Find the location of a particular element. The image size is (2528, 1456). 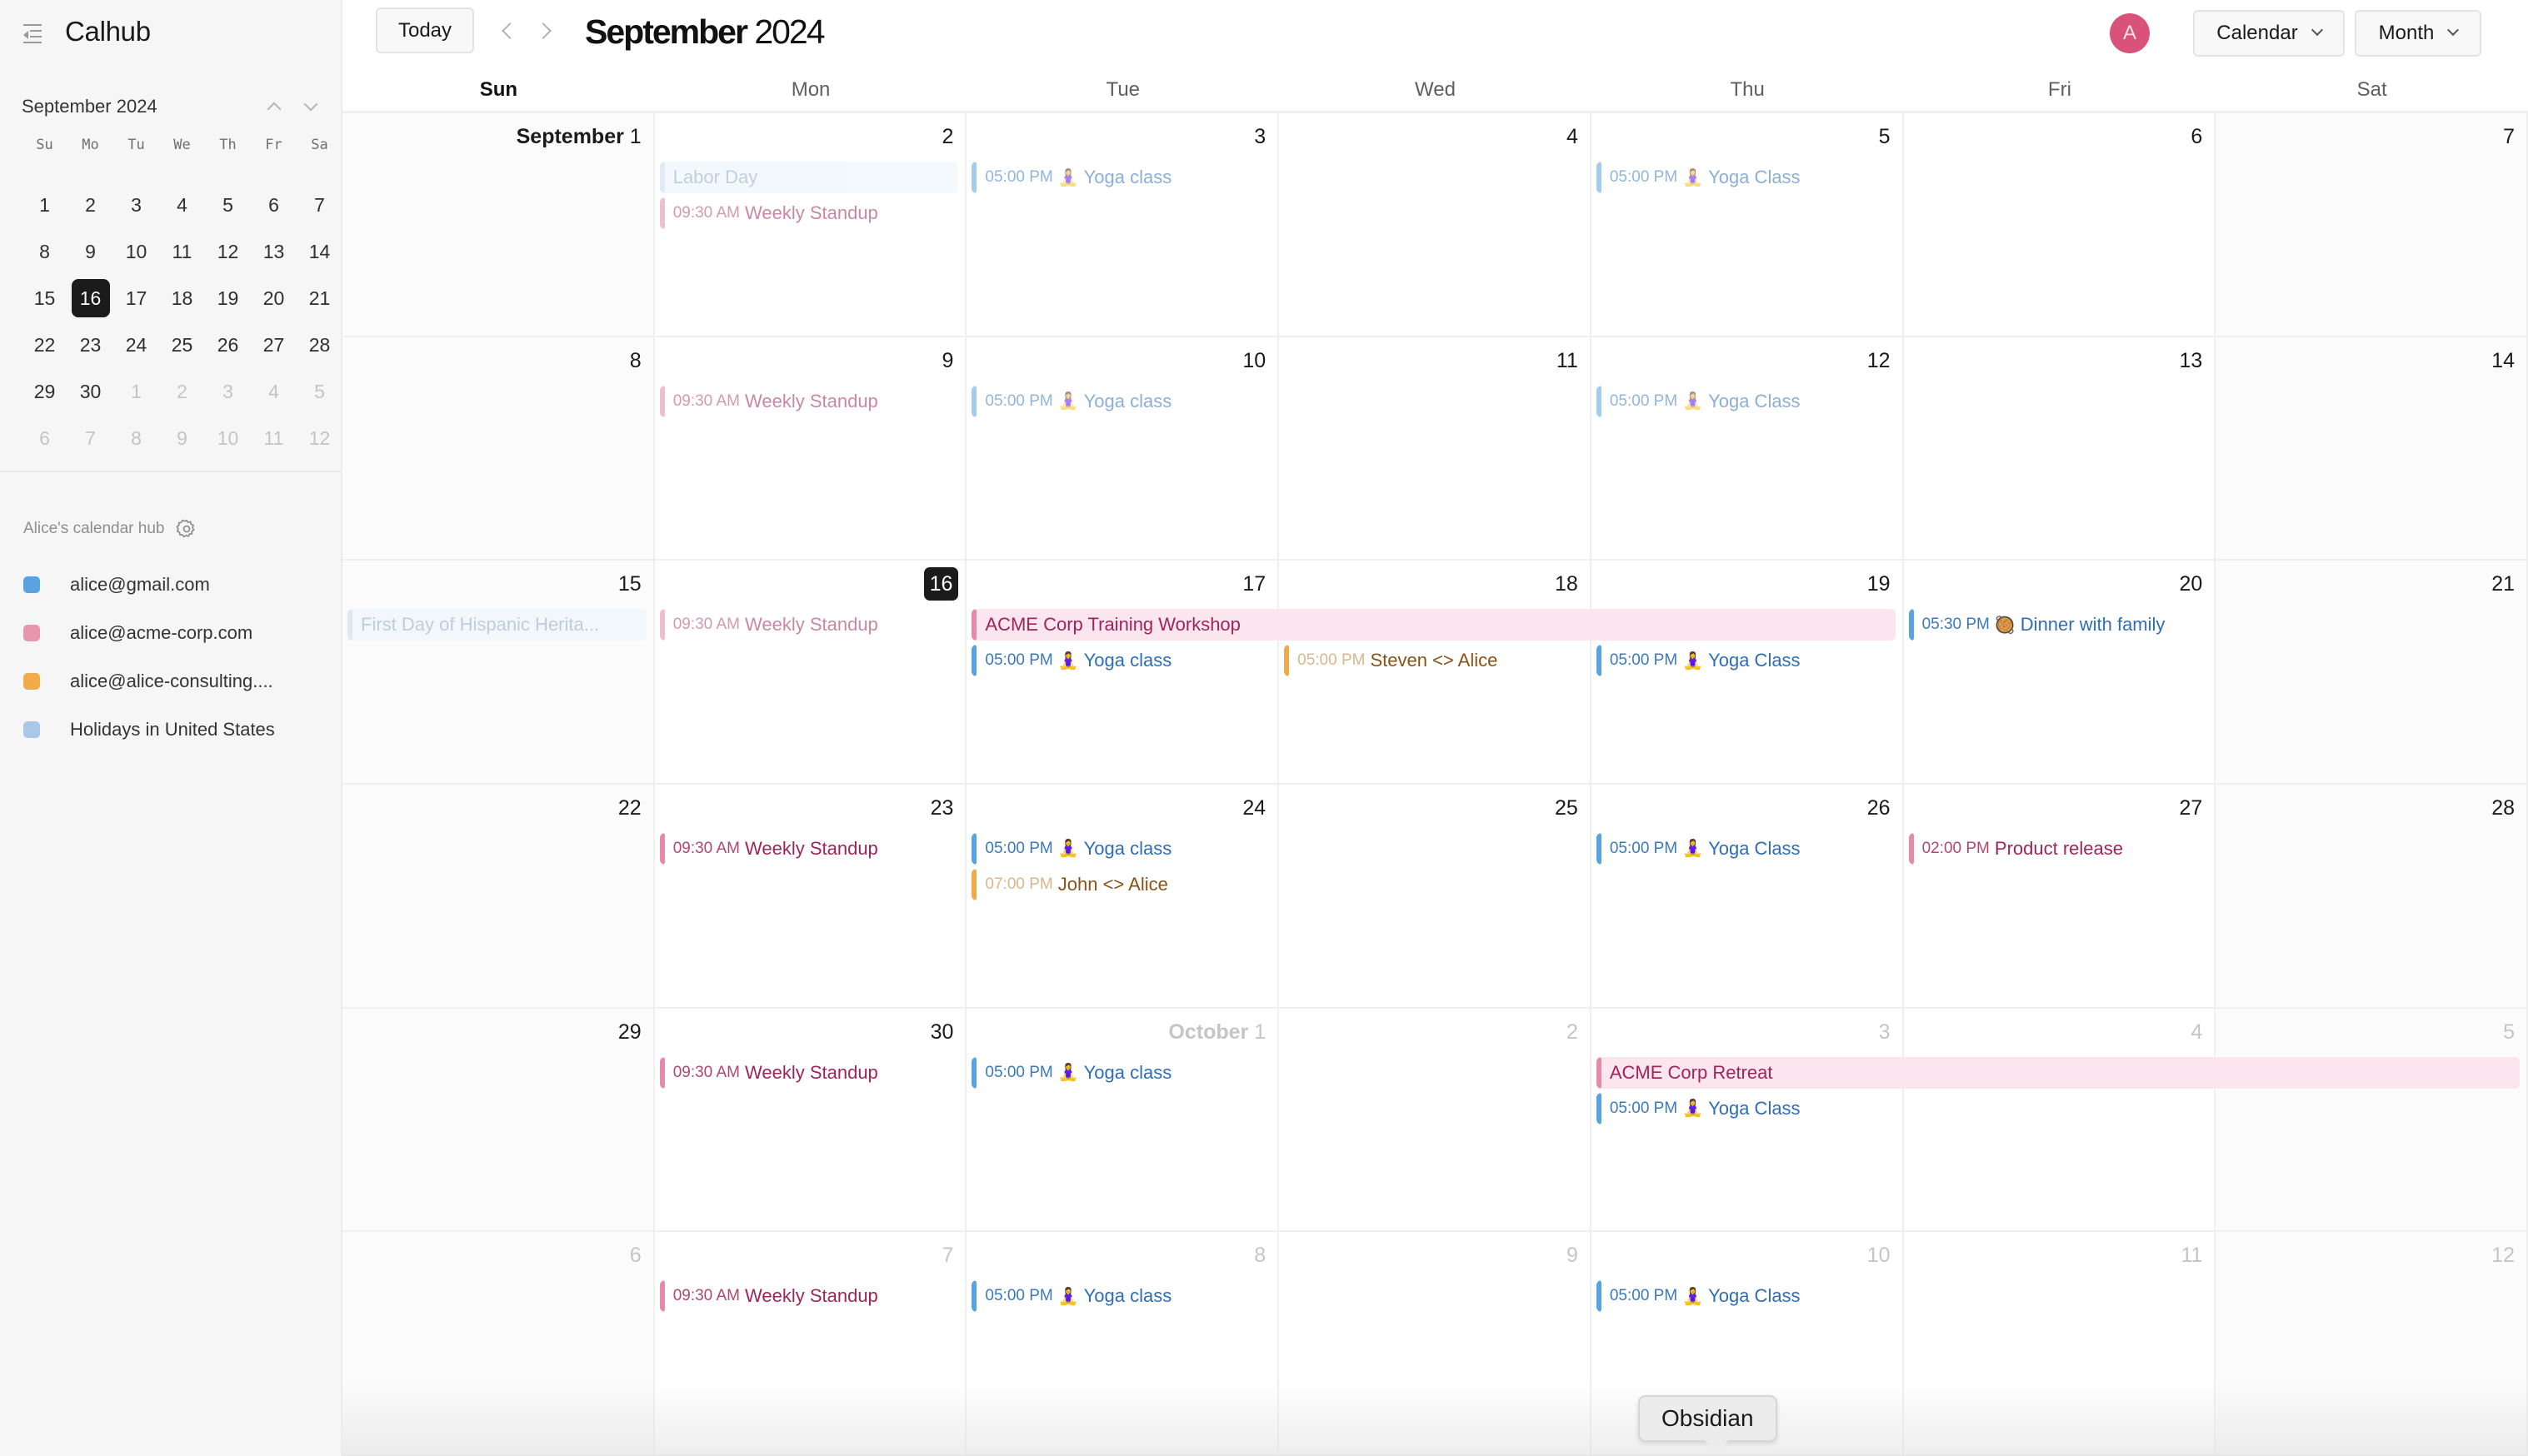

mini-calendar-day: 28 is located at coordinates (319, 345).